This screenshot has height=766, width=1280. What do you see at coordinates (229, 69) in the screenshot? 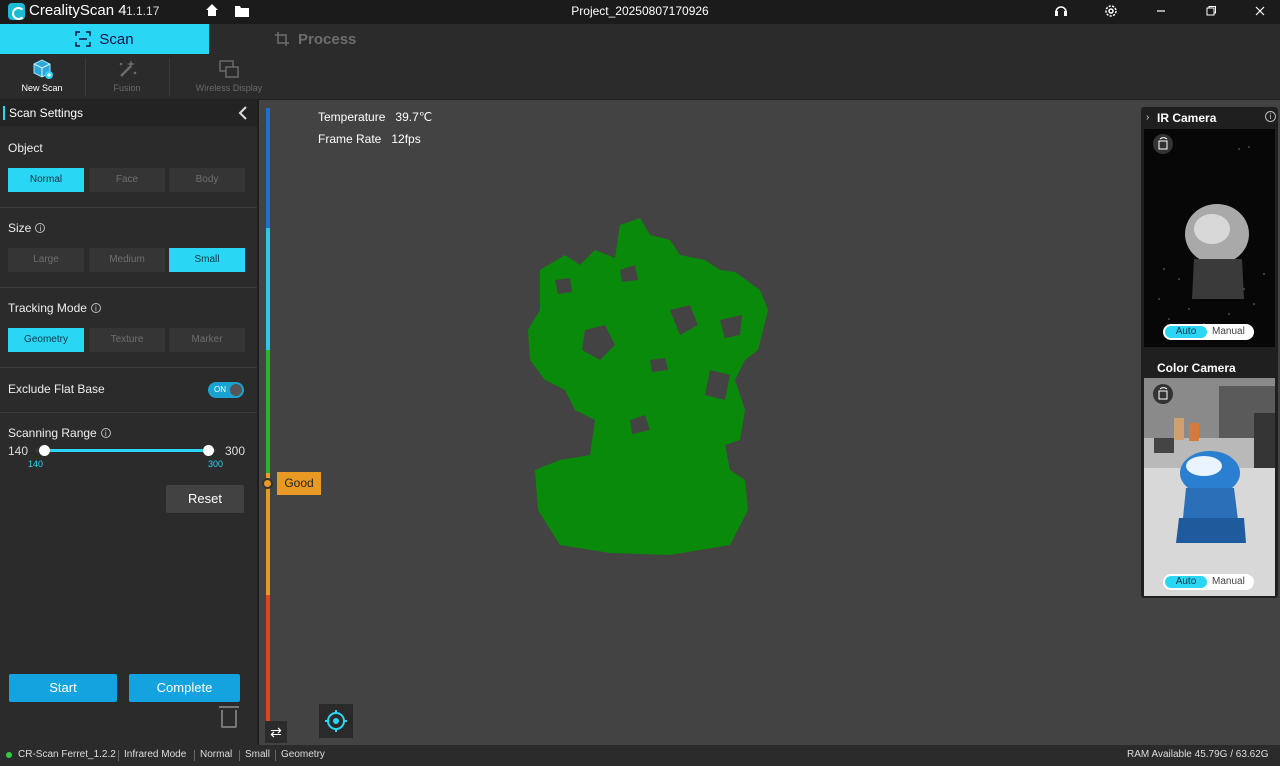
I see `wireless-display-icon` at bounding box center [229, 69].